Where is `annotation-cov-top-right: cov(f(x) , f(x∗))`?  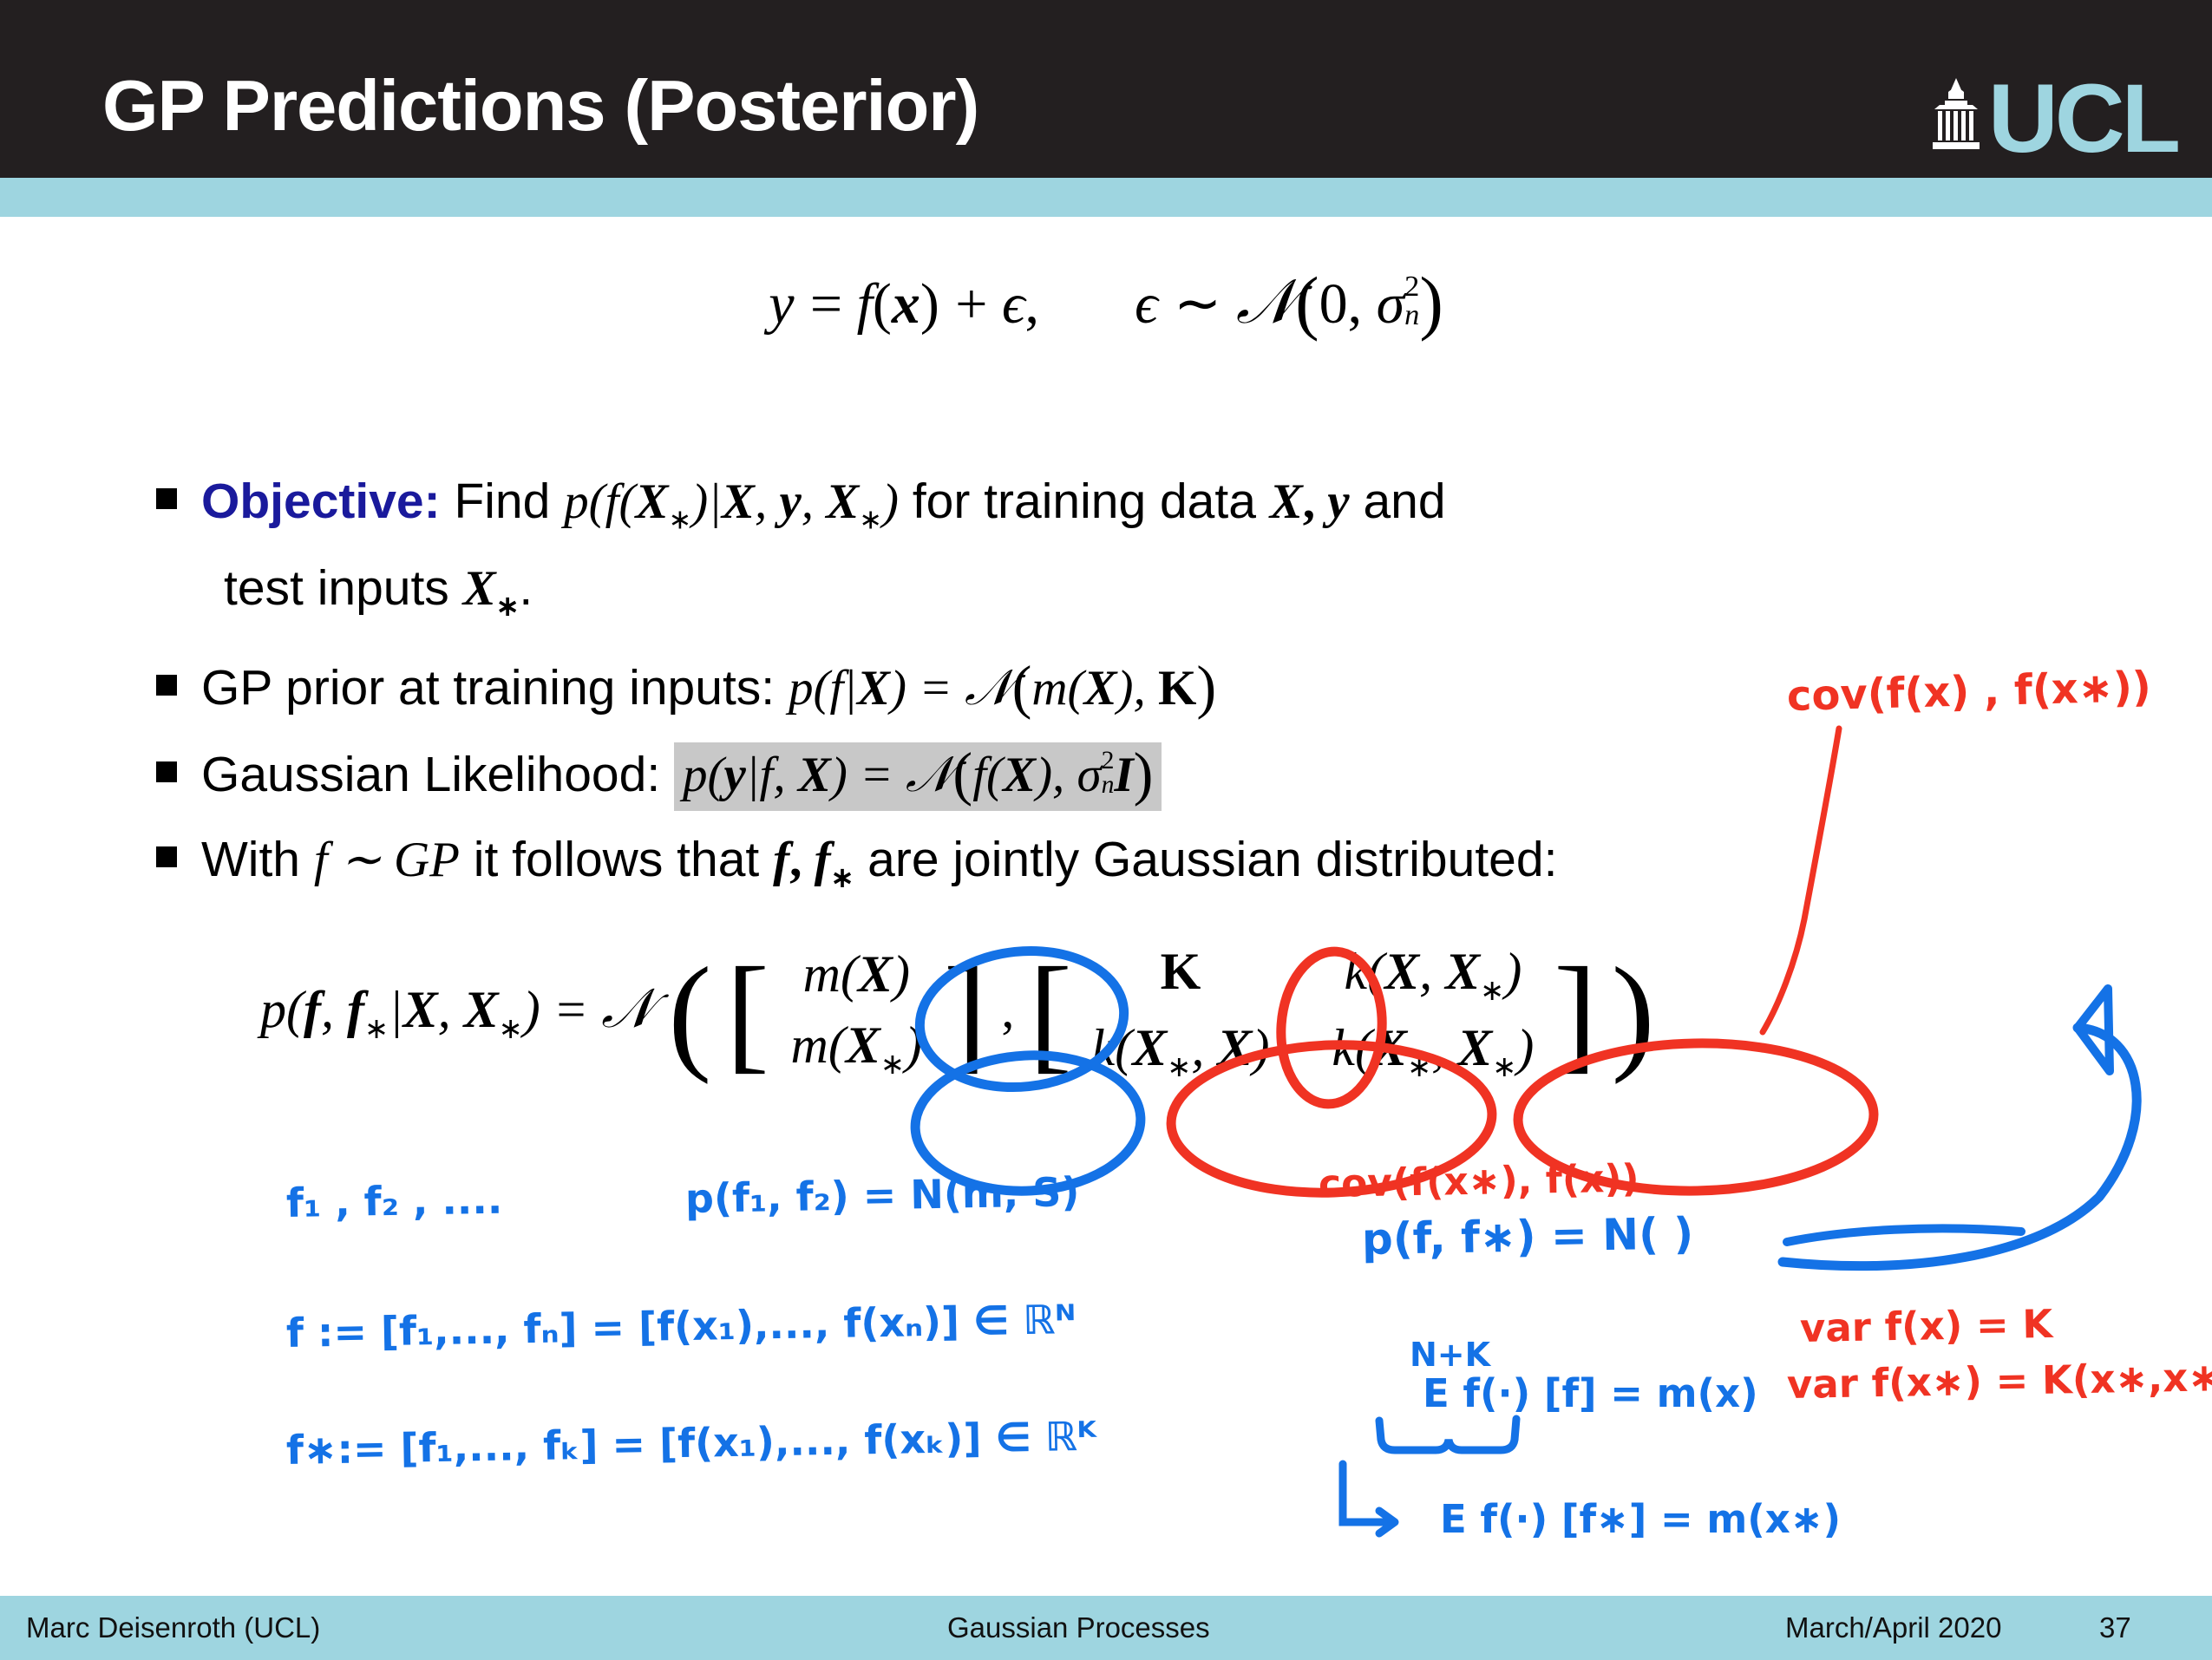 annotation-cov-top-right: cov(f(x) , f(x∗)) is located at coordinates (1969, 692).